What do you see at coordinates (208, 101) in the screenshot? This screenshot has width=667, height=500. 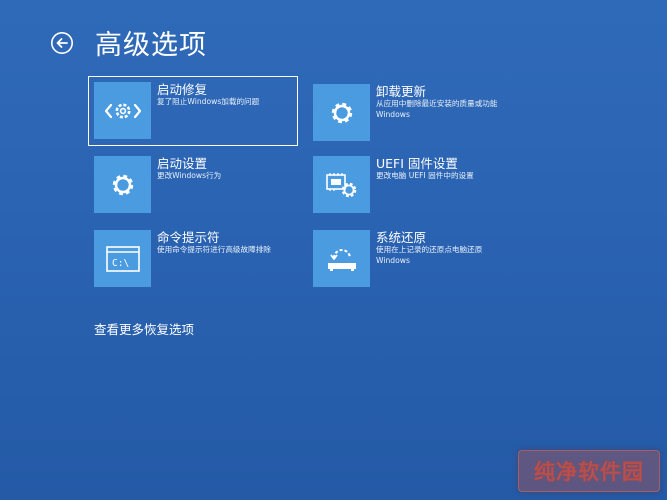 I see `option-description: 复了阻止Windows加载的问题` at bounding box center [208, 101].